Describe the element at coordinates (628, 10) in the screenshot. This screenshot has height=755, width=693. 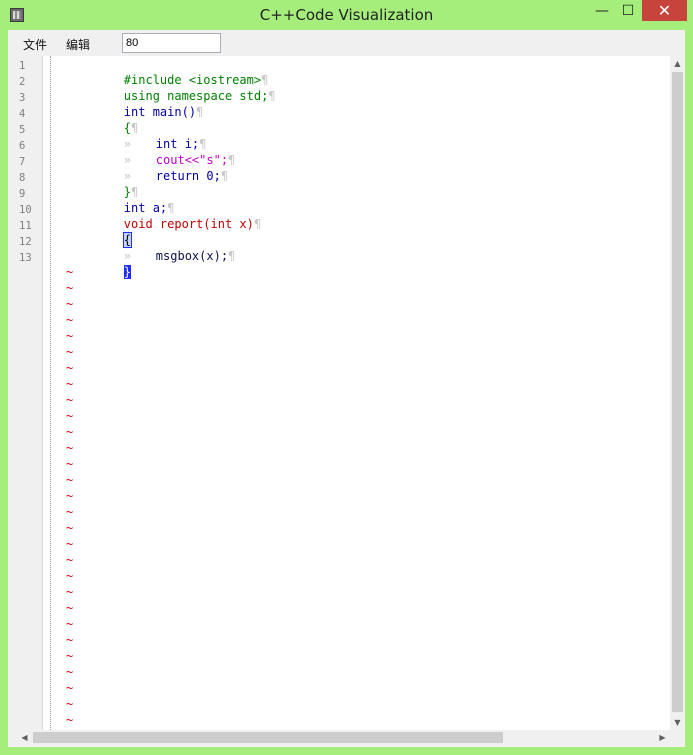
I see `maximize-button: ☐` at that location.